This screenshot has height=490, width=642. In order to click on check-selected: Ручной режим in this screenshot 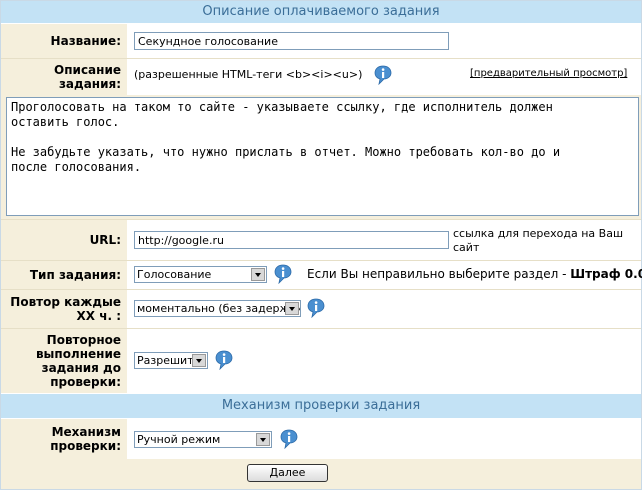, I will do `click(179, 439)`.